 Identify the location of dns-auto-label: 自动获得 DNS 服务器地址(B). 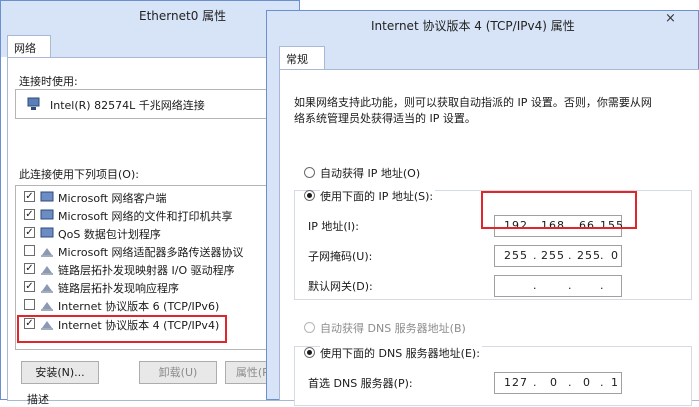
(393, 328).